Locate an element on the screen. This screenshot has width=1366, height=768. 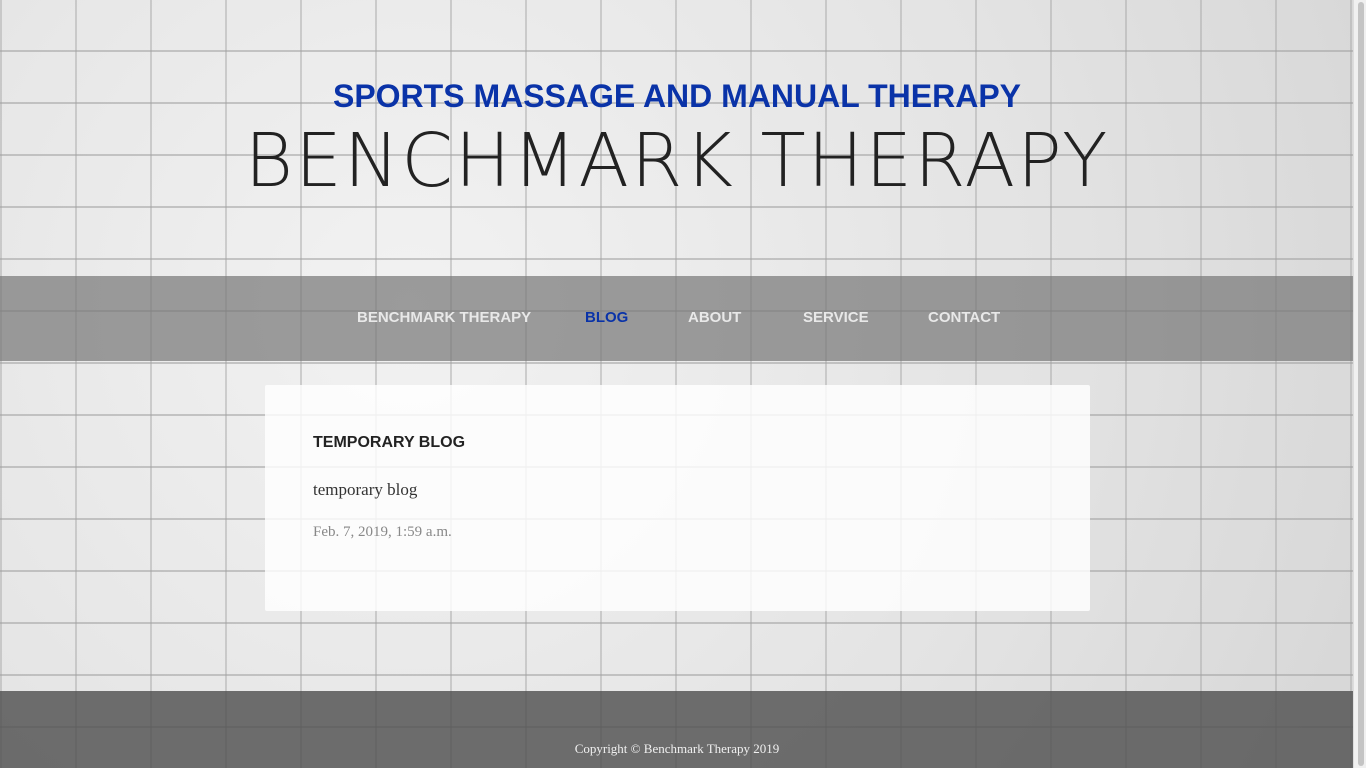
scrollbar-thumb is located at coordinates (1361, 384).